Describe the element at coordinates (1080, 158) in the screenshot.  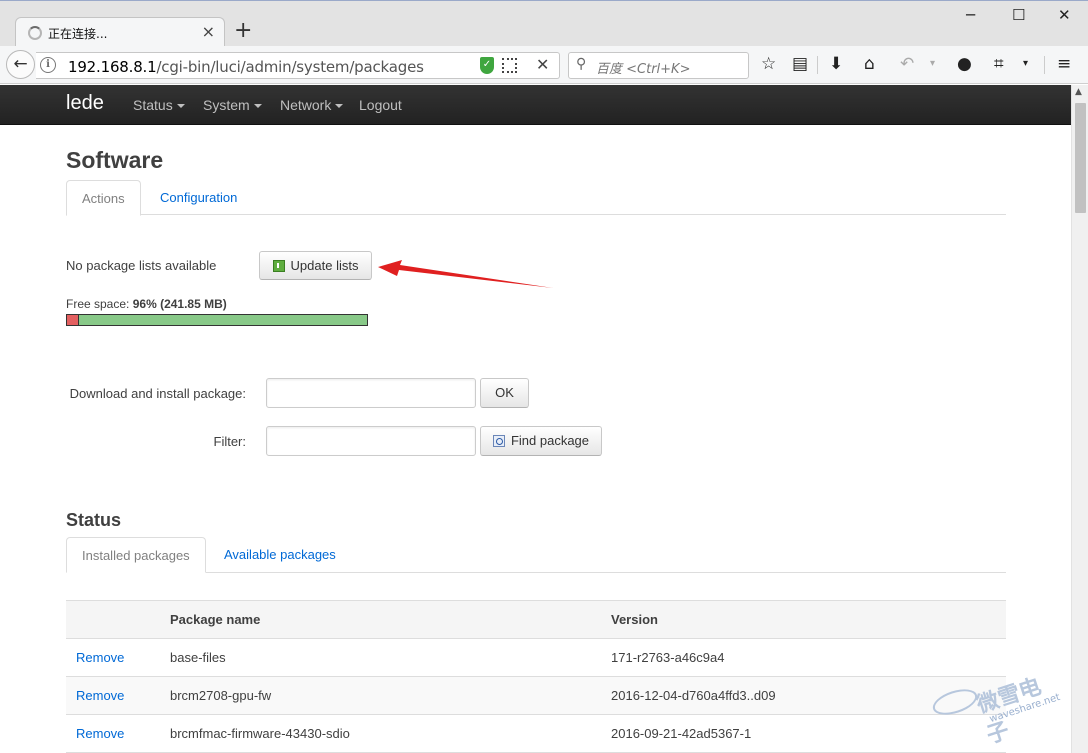
I see `scroll-thumb` at that location.